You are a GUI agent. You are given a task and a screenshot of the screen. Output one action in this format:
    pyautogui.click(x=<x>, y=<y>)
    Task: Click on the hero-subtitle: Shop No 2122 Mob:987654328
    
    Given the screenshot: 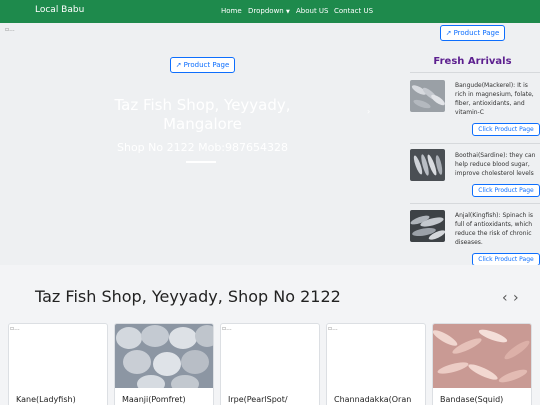 What is the action you would take?
    pyautogui.click(x=202, y=147)
    